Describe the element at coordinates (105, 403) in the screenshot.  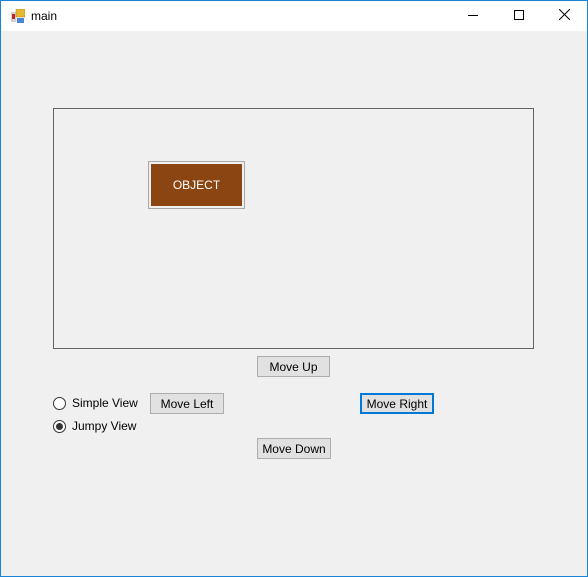
I see `simple-view-label: Simple View` at that location.